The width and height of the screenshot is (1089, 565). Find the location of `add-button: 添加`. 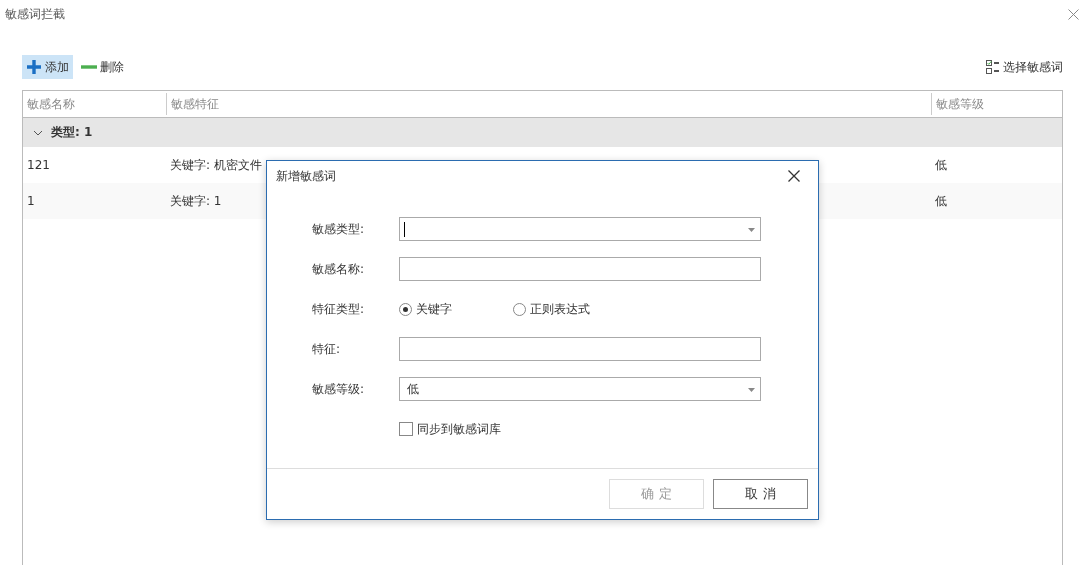

add-button: 添加 is located at coordinates (47, 67).